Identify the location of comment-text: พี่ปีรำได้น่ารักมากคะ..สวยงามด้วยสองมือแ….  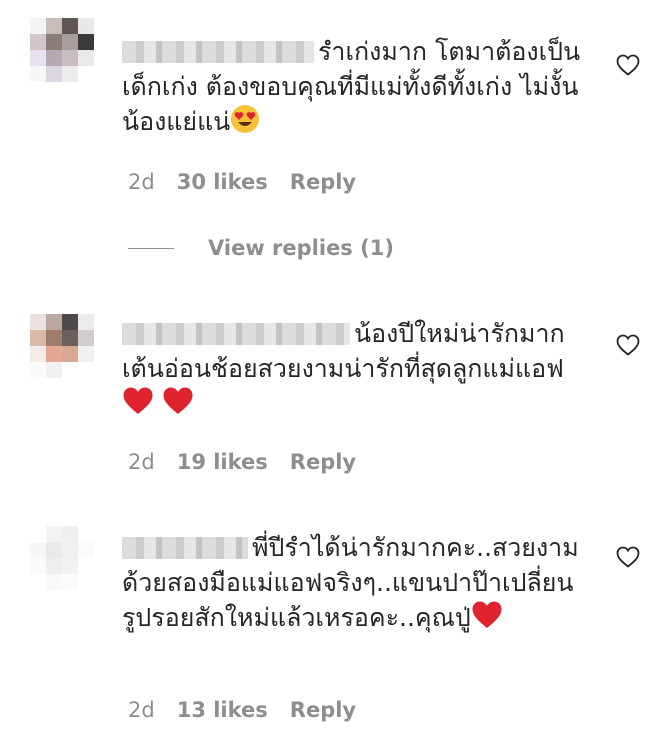
(357, 584).